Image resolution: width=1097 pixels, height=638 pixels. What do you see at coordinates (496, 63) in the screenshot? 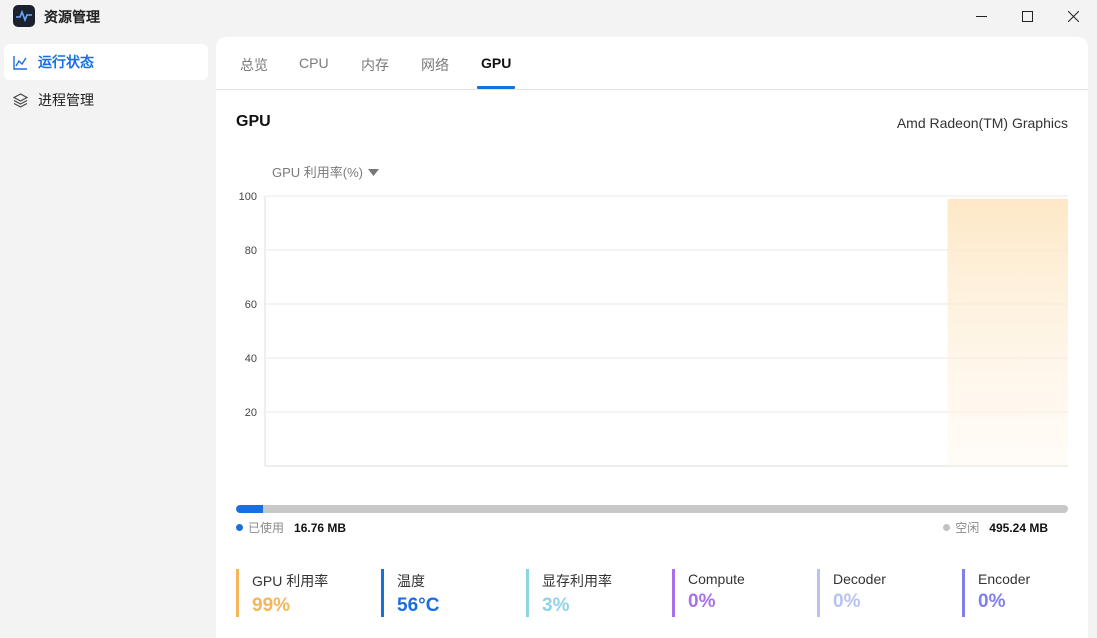
I see `tab-gpu: GPU` at bounding box center [496, 63].